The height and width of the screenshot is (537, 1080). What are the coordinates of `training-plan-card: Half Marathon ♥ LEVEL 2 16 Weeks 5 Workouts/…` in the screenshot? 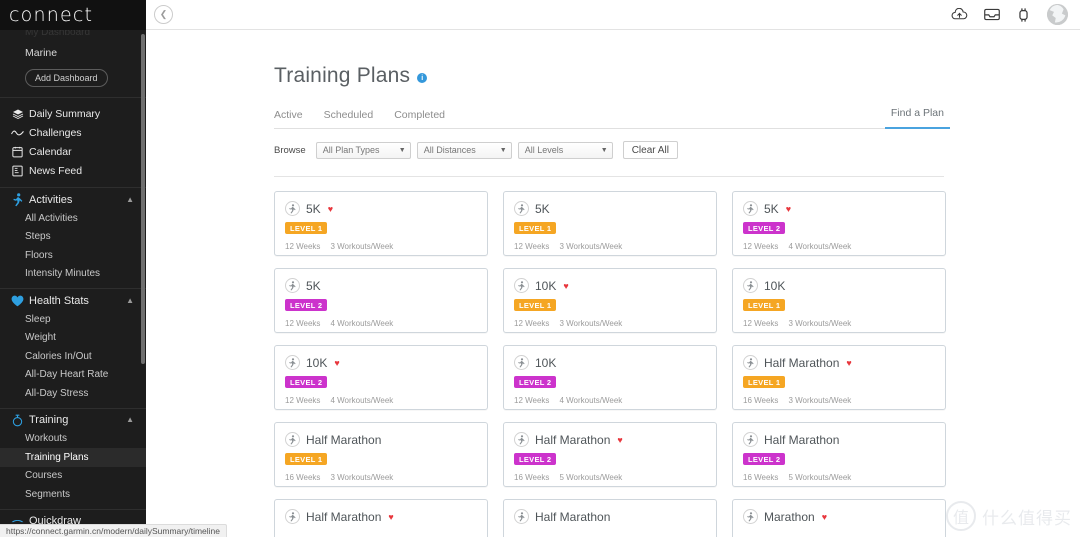 It's located at (610, 454).